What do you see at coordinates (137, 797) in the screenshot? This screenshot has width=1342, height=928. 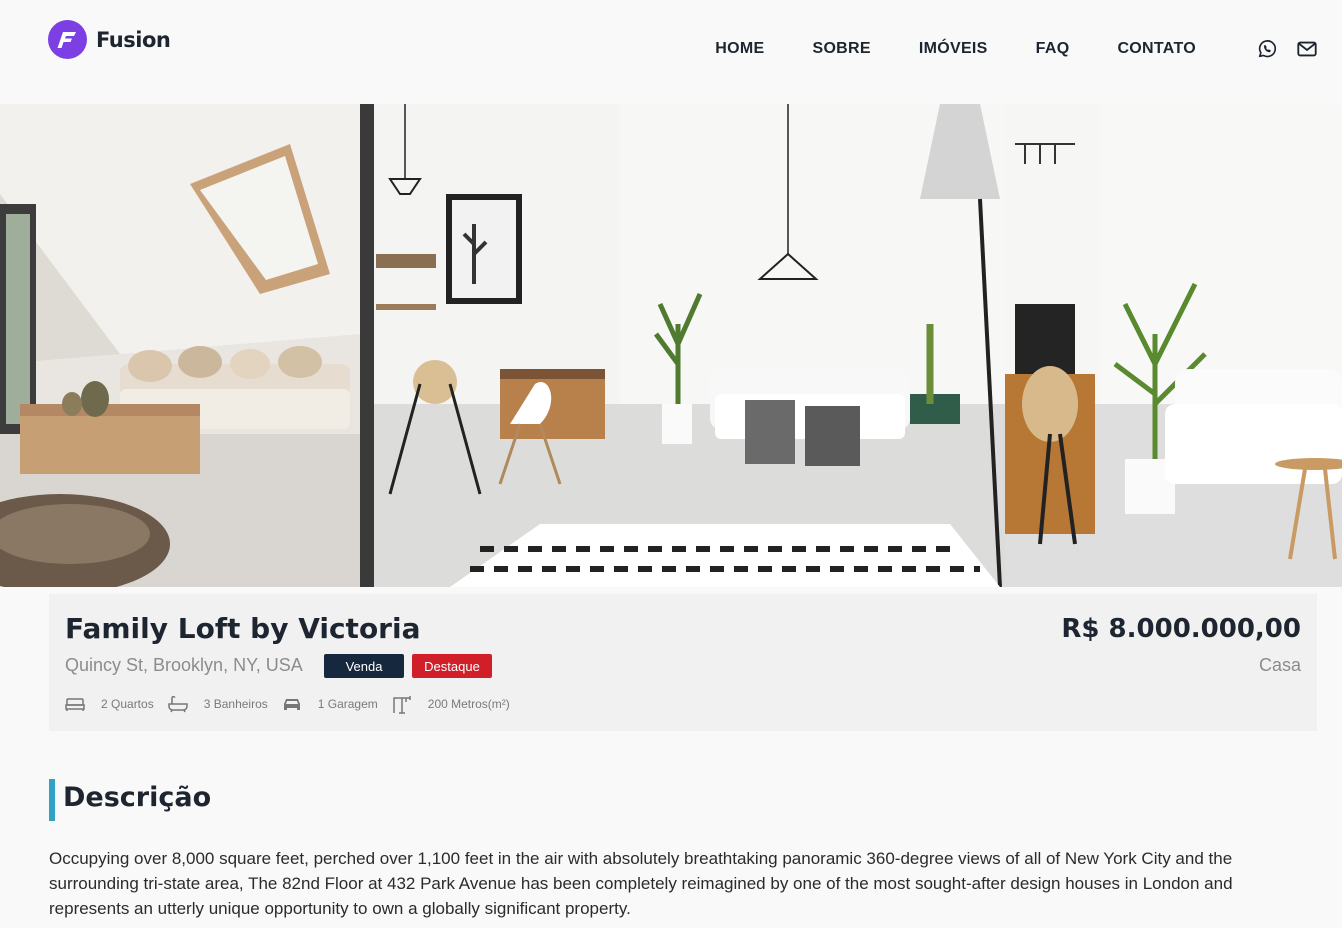 I see `description-heading: Descrição` at bounding box center [137, 797].